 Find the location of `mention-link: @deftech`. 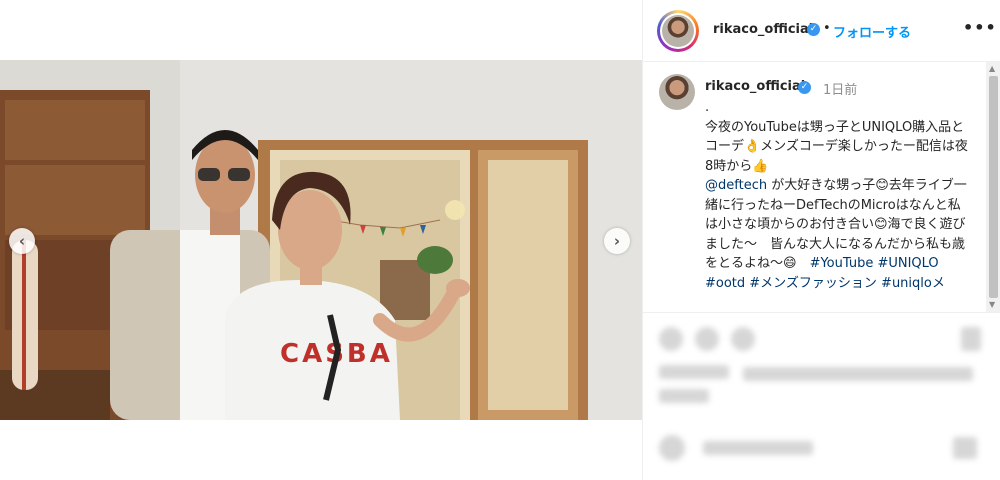

mention-link: @deftech is located at coordinates (736, 185).